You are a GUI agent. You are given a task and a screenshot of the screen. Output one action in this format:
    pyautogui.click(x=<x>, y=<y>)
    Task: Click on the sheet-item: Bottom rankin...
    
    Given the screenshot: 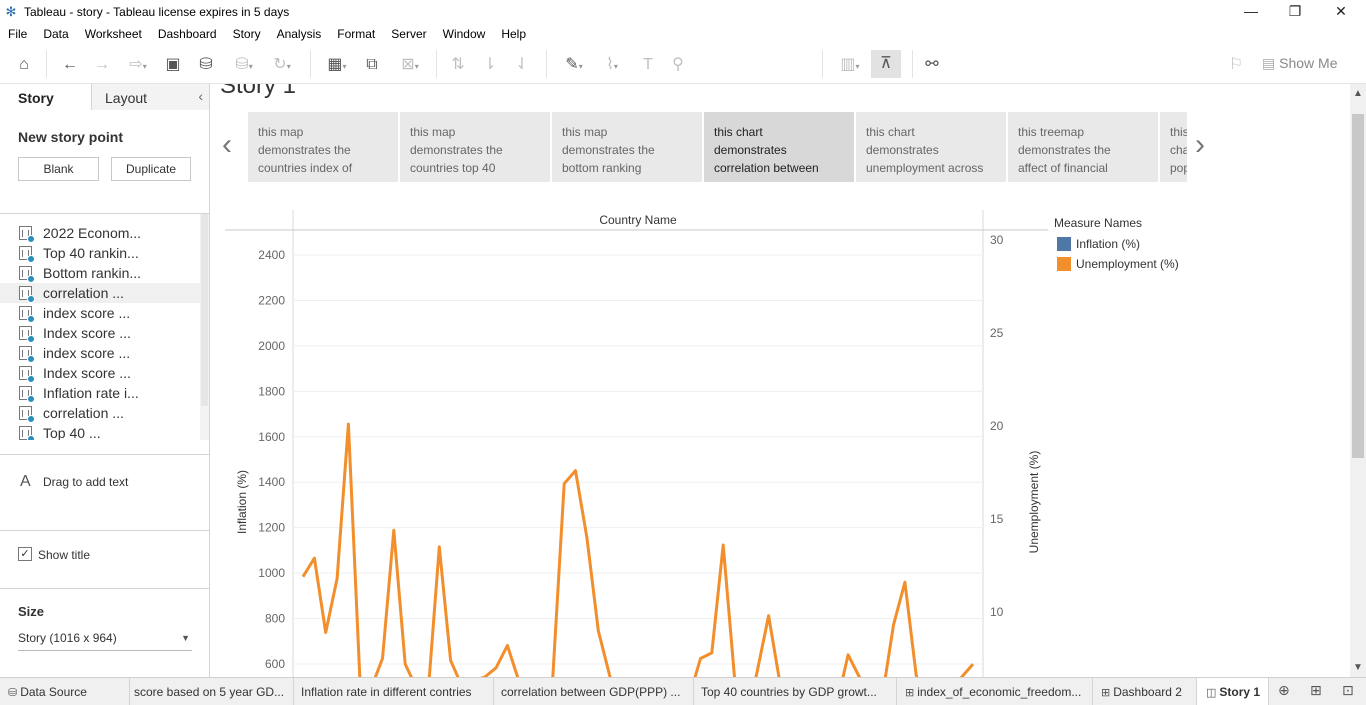 What is the action you would take?
    pyautogui.click(x=104, y=273)
    